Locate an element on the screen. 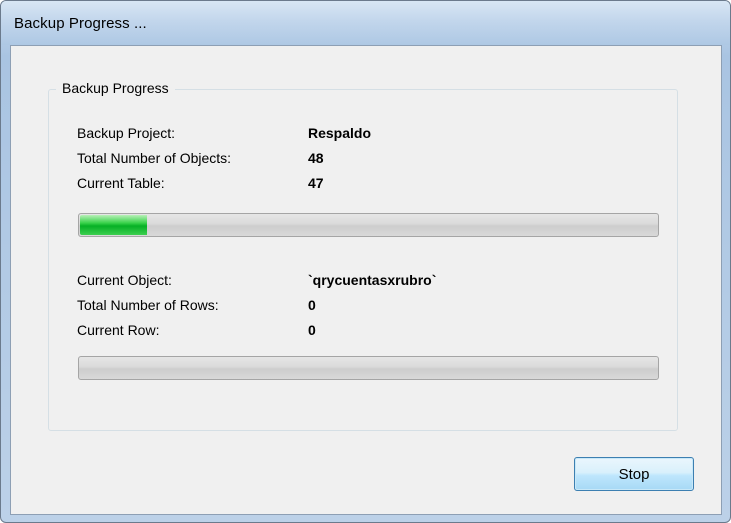 Image resolution: width=731 pixels, height=523 pixels. tables-progress-fill is located at coordinates (114, 225).